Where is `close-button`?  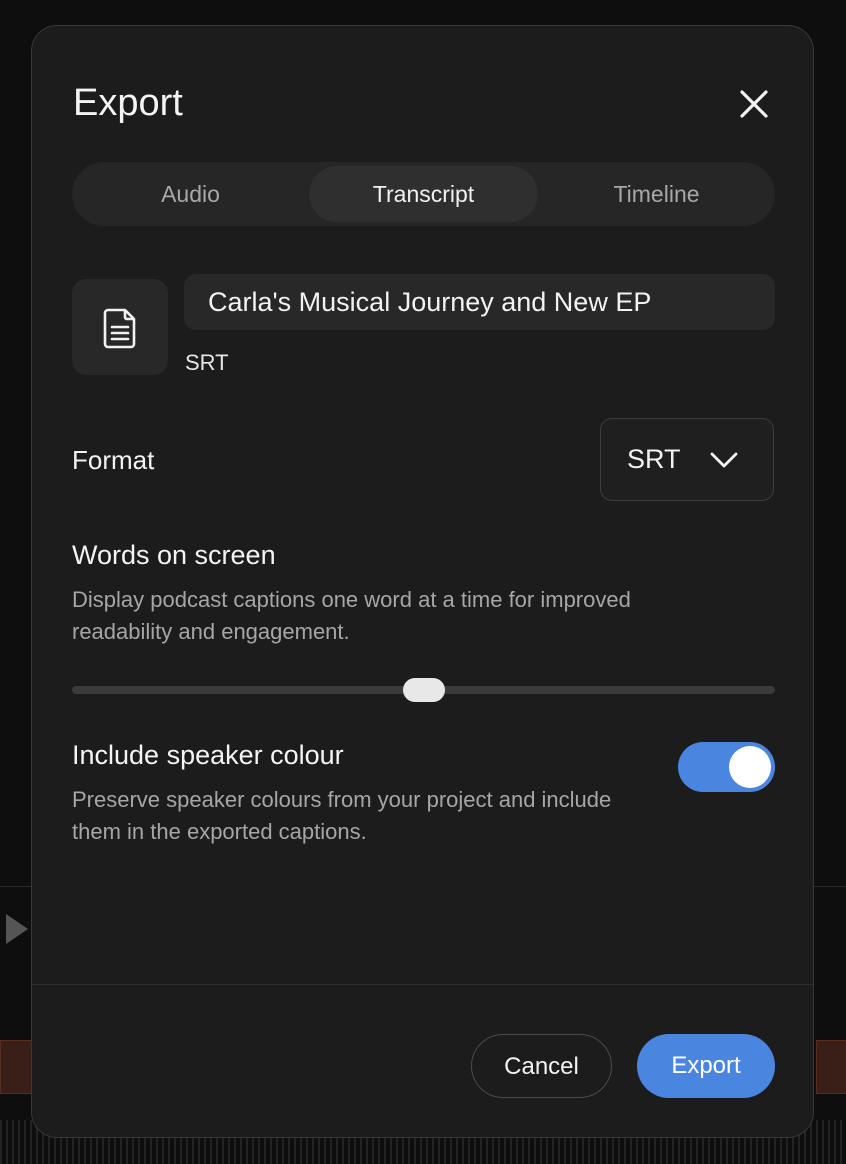 close-button is located at coordinates (754, 104).